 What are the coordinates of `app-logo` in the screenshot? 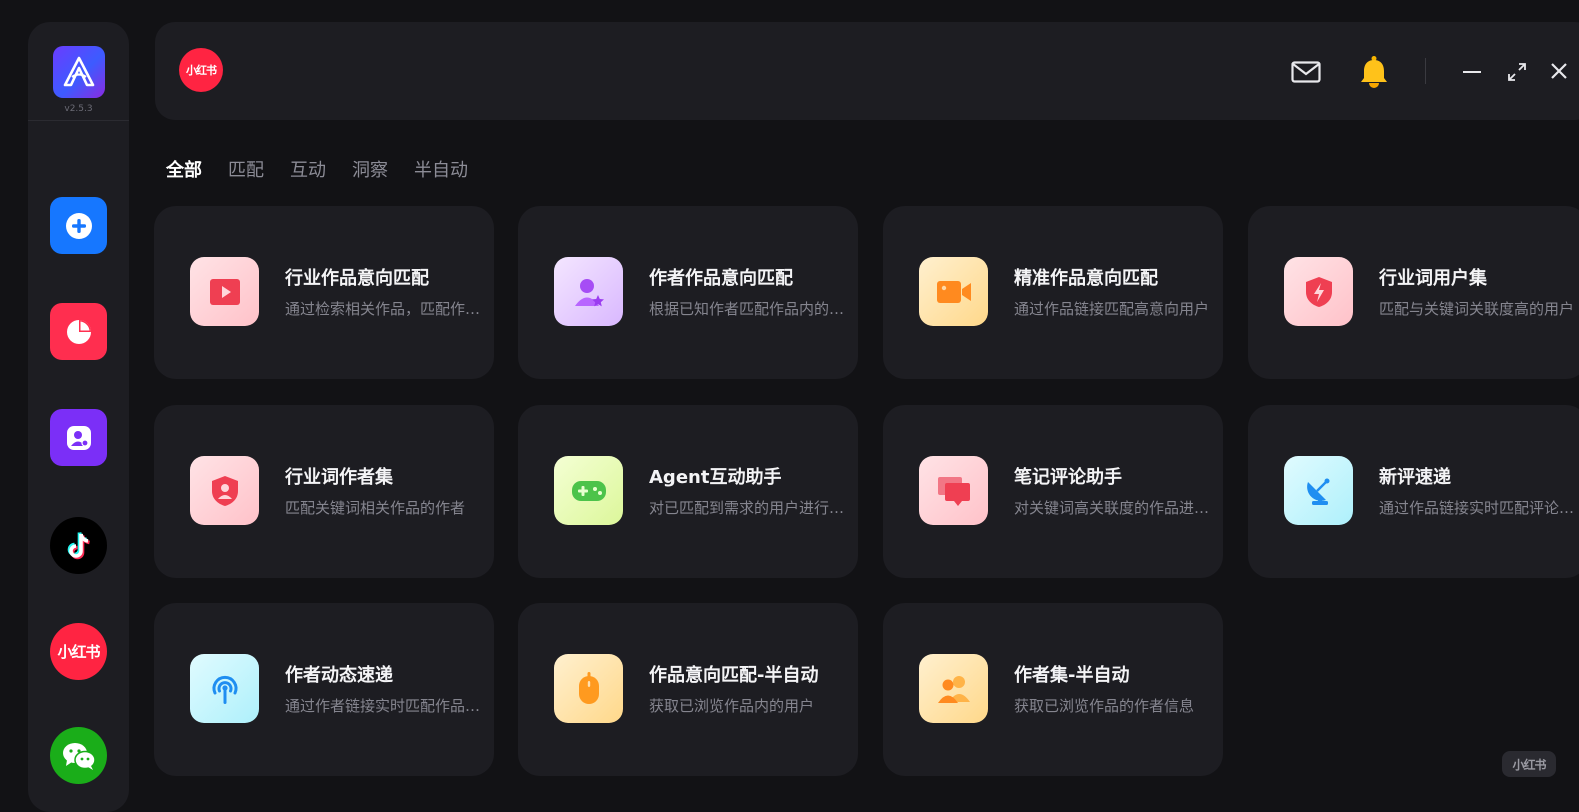 It's located at (79, 72).